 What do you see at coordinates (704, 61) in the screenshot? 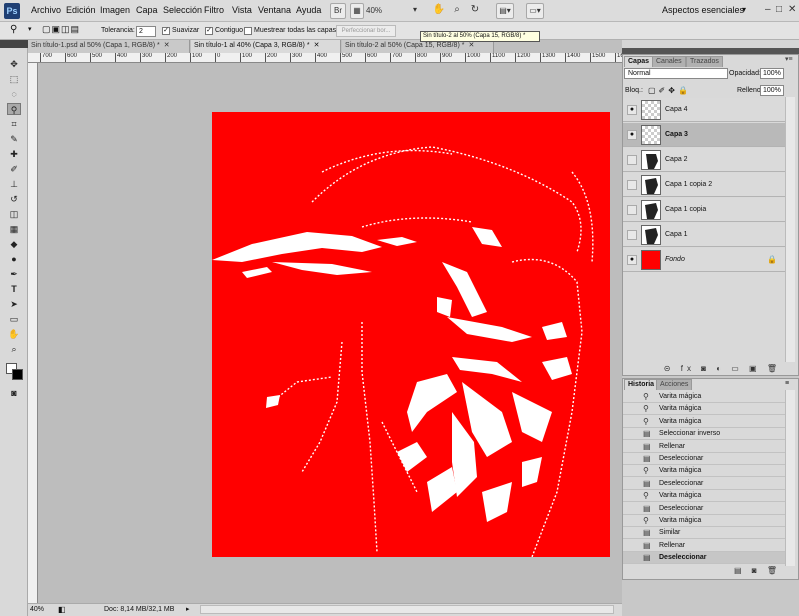
I see `tab-trazados: Trazados` at bounding box center [704, 61].